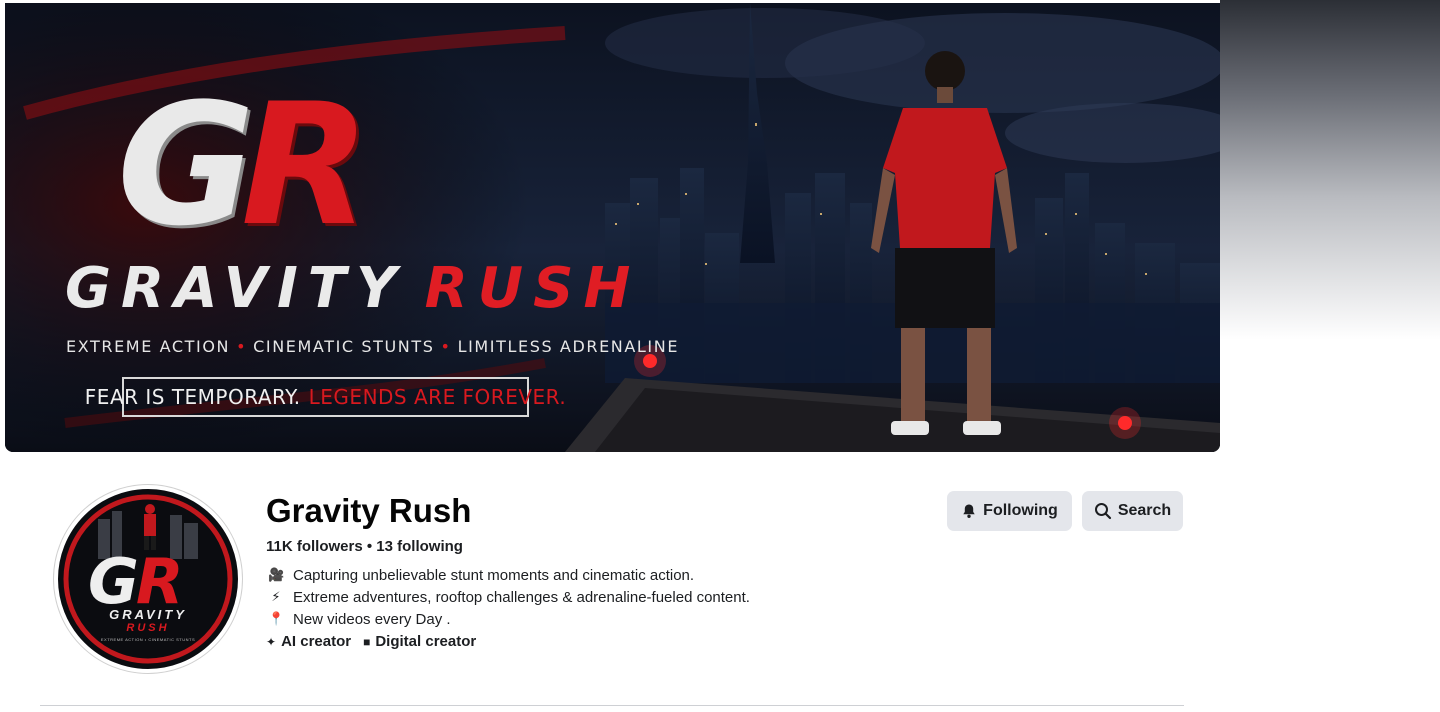 The image size is (1440, 712). What do you see at coordinates (186, 165) in the screenshot?
I see `cover-logo-g: G` at bounding box center [186, 165].